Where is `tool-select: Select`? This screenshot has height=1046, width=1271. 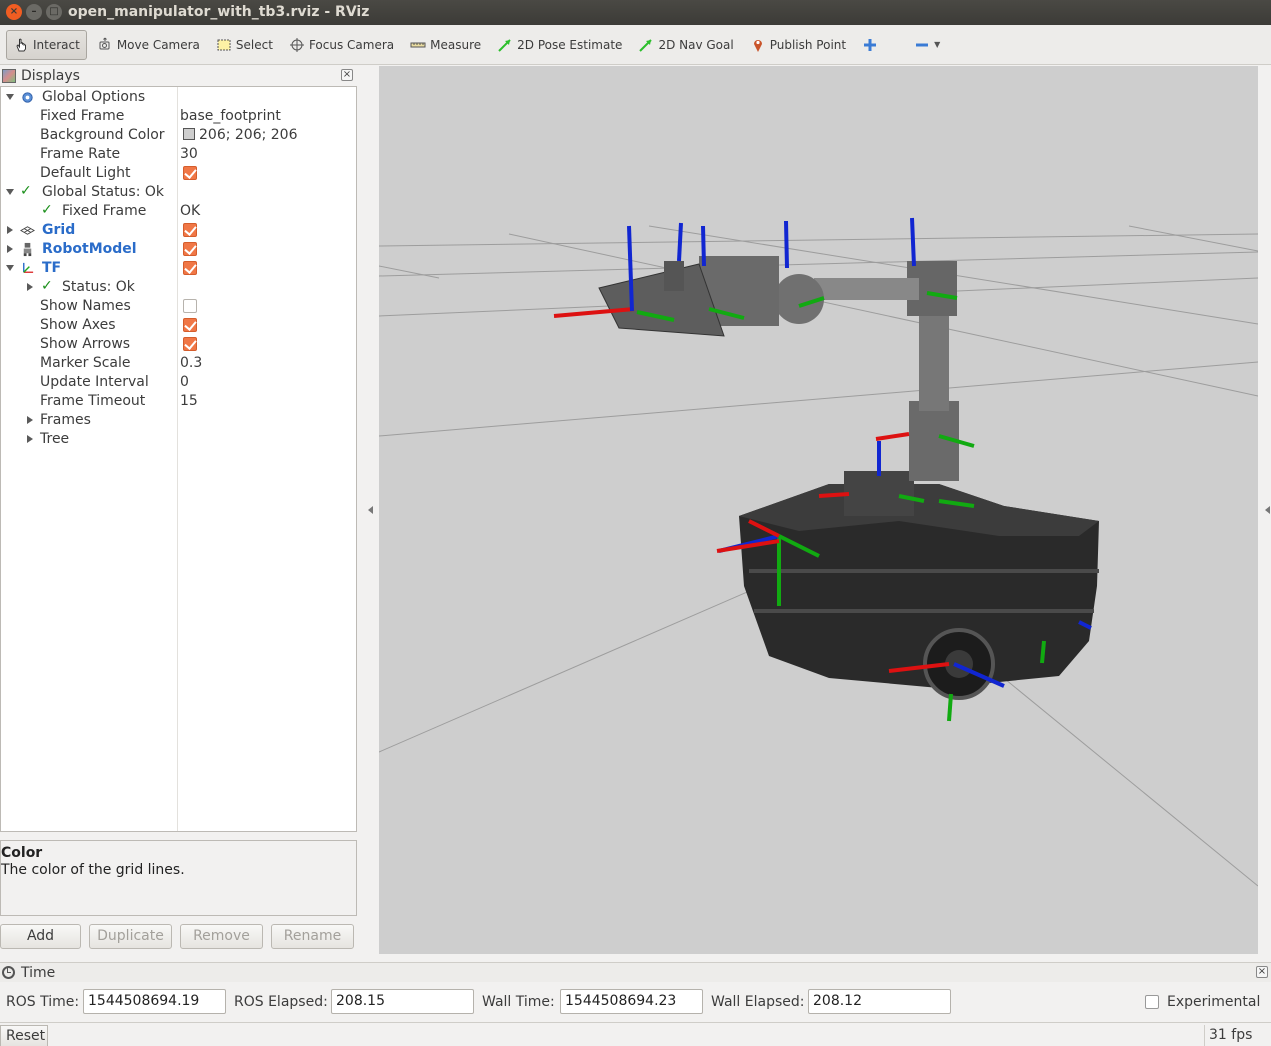
tool-select: Select is located at coordinates (244, 45).